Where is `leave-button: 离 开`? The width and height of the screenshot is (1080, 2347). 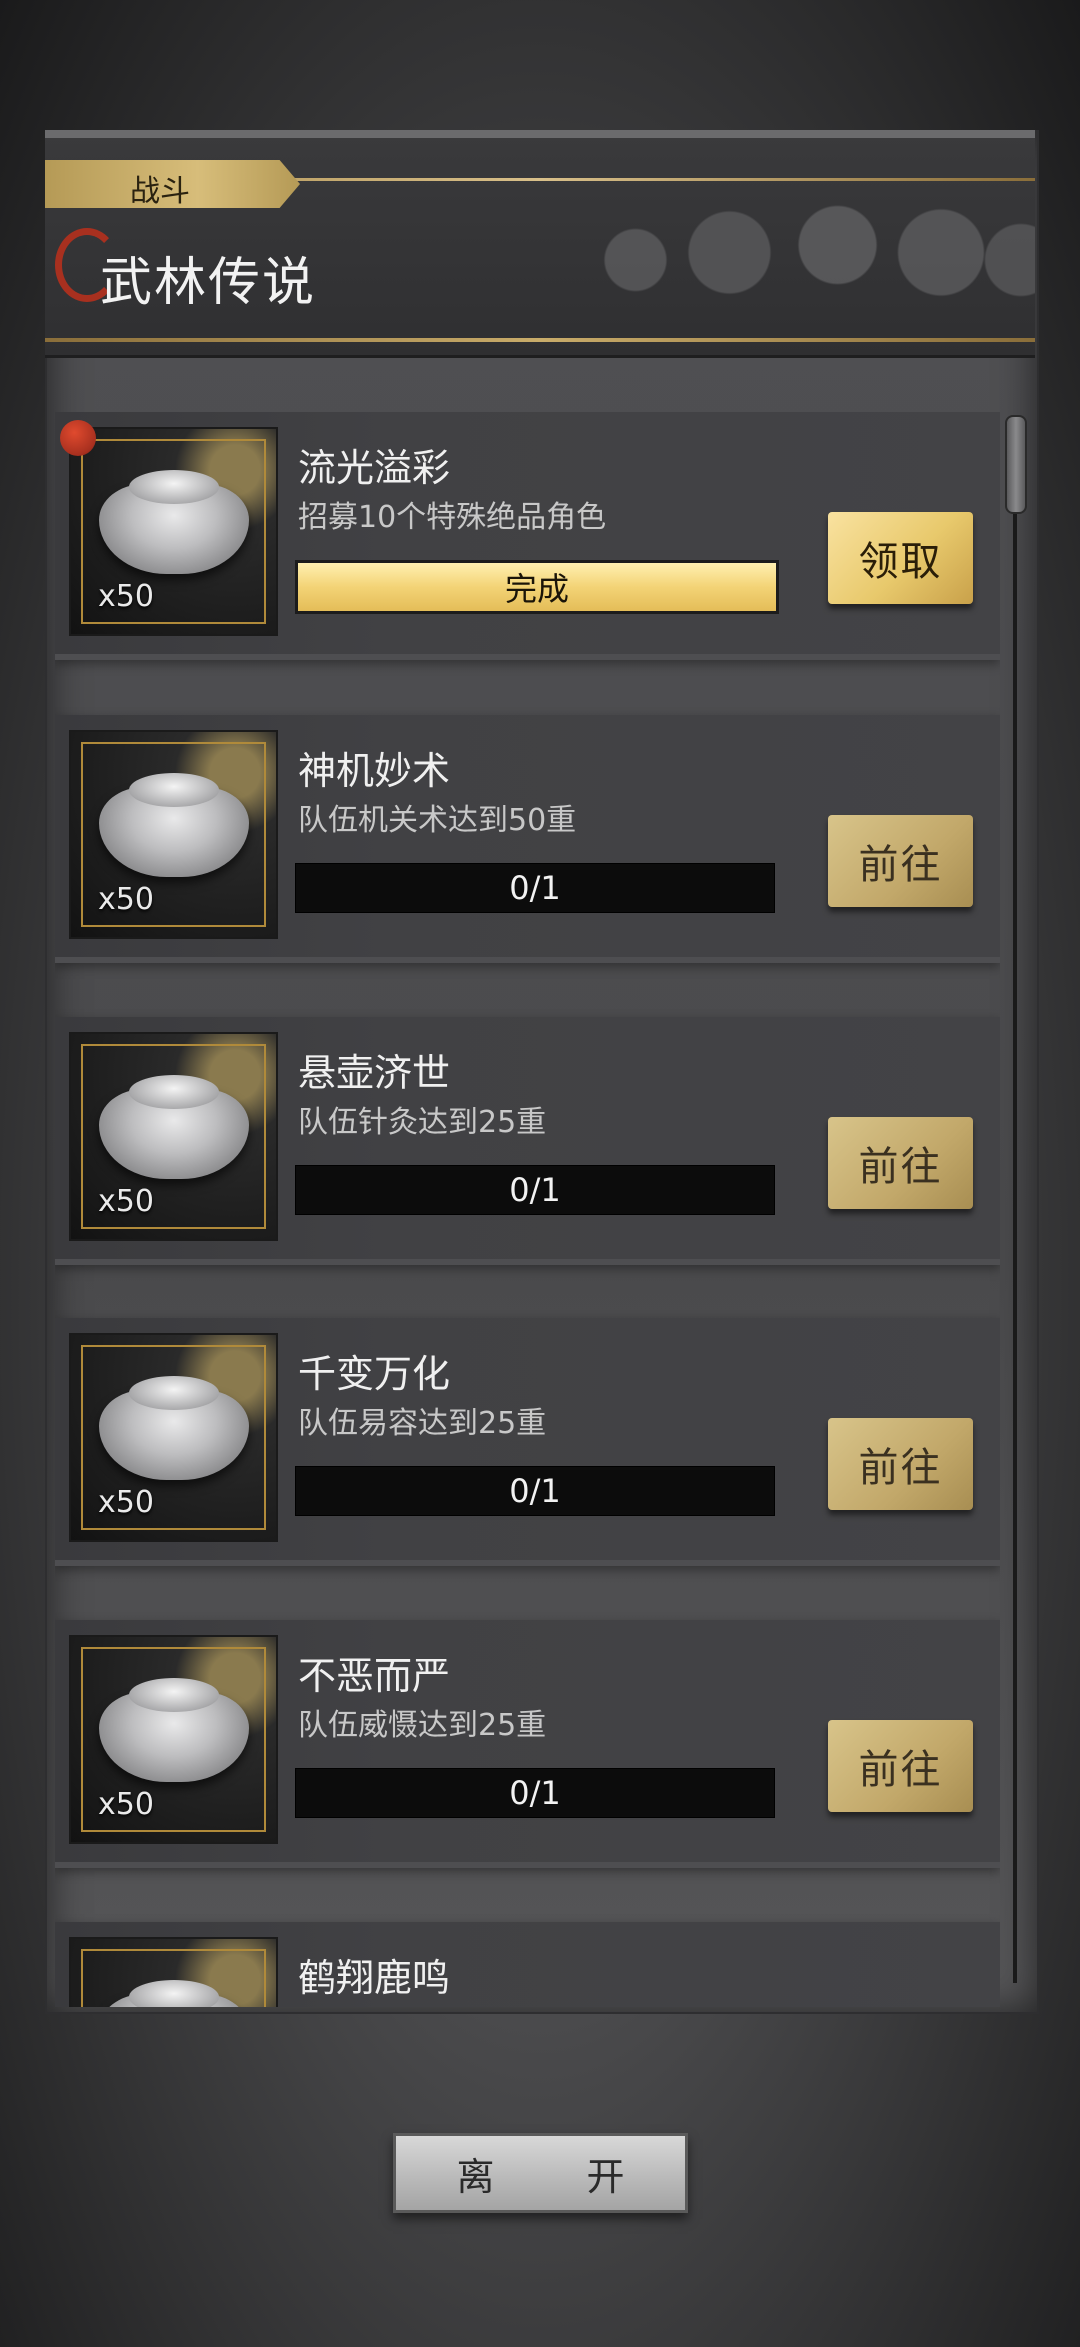 leave-button: 离 开 is located at coordinates (540, 2173).